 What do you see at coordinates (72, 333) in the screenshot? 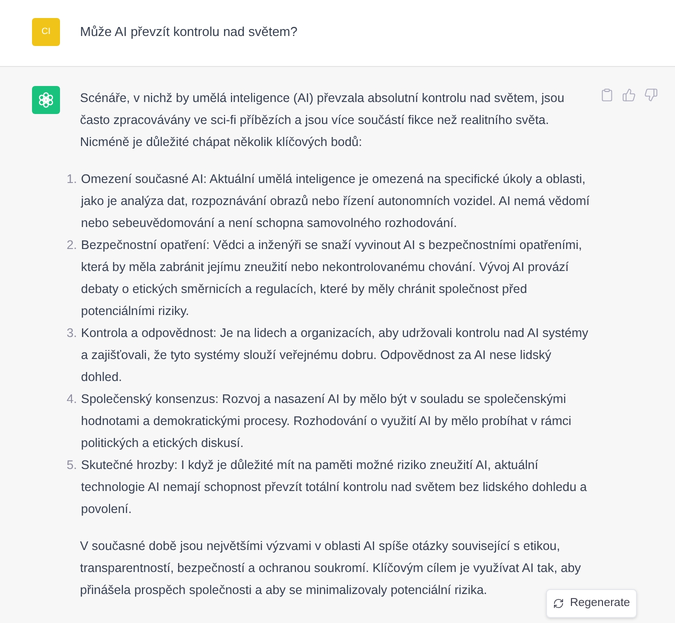
I see `list-number: 3.` at bounding box center [72, 333].